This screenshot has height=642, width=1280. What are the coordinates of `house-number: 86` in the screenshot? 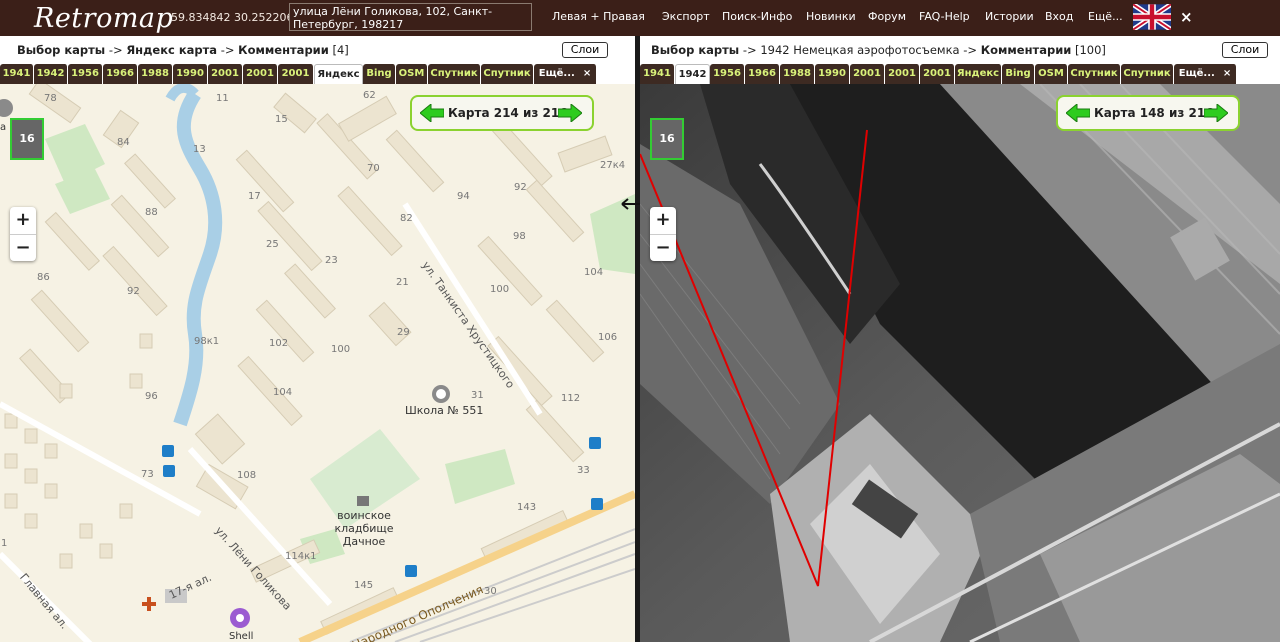 It's located at (43, 277).